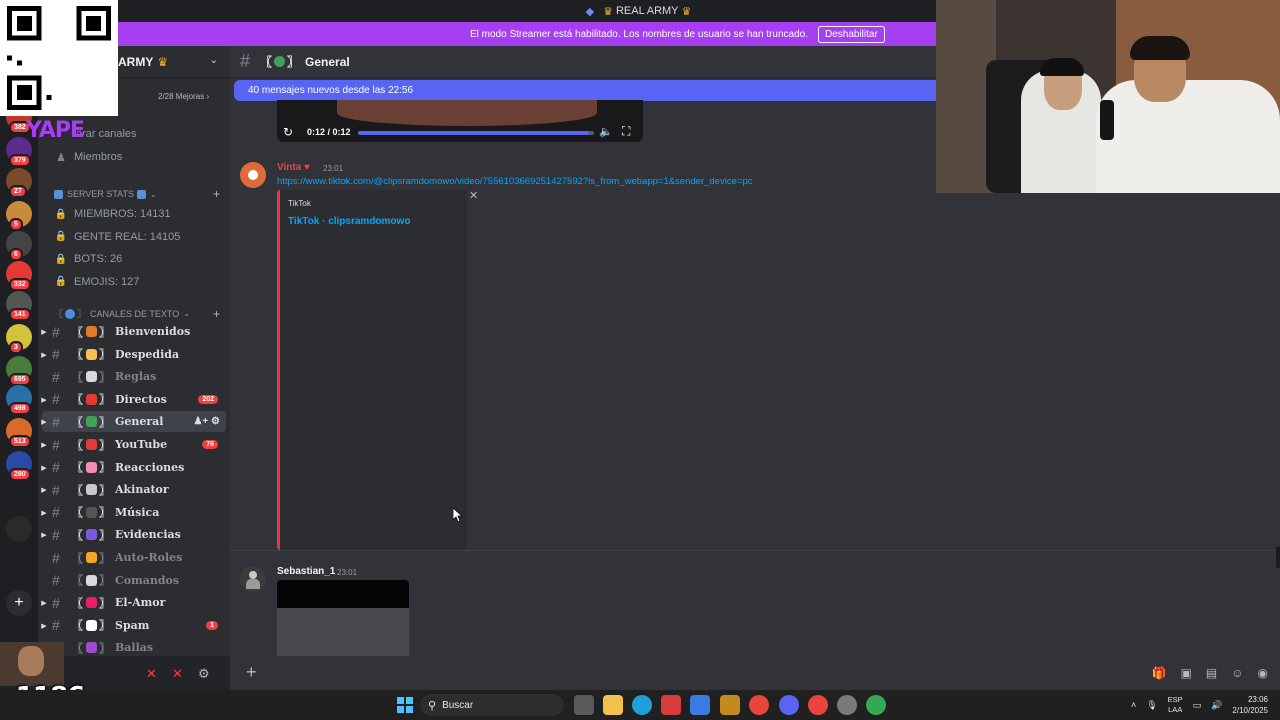 The image size is (1280, 720). Describe the element at coordinates (134, 534) in the screenshot. I see `channel-item: ▶ # 〖〗 Evidencias` at that location.